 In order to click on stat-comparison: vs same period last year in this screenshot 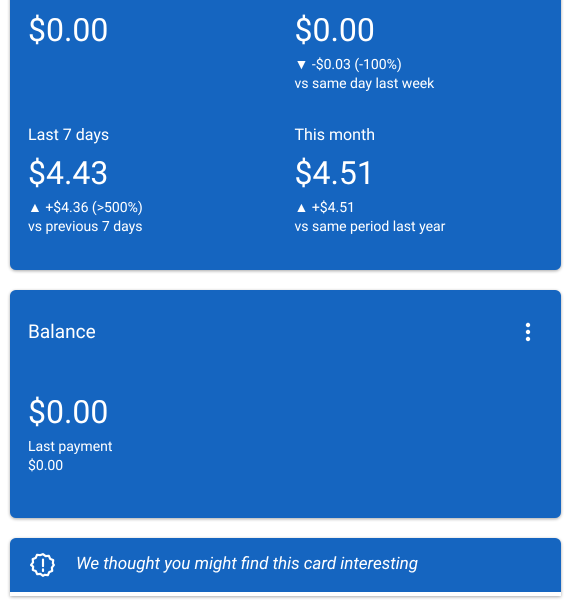, I will do `click(370, 227)`.